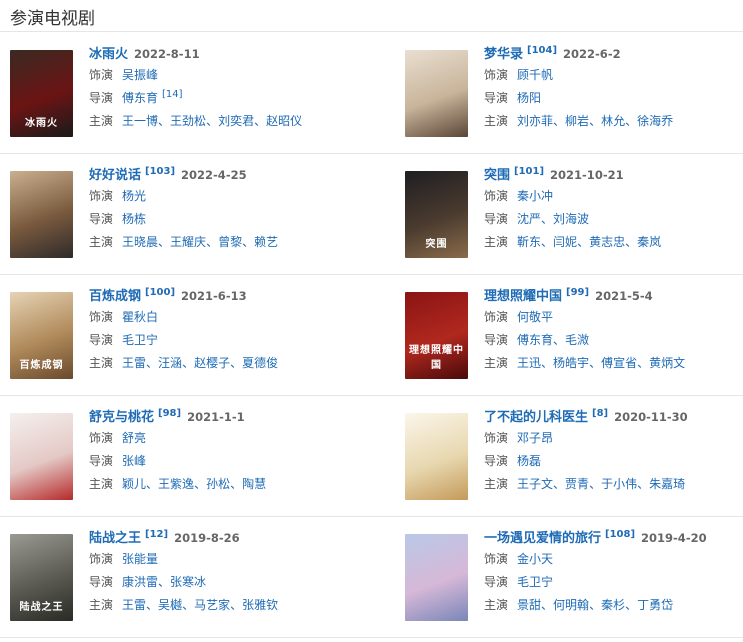 The image size is (743, 642). I want to click on person-link: 靳东, so click(529, 242).